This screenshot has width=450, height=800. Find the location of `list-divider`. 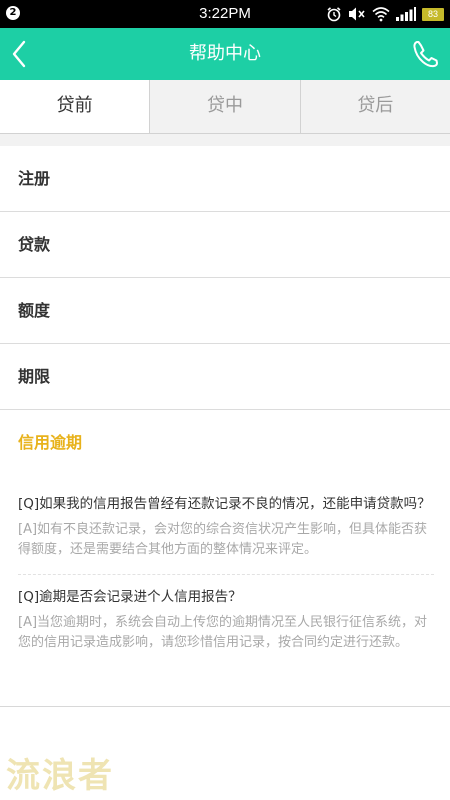

list-divider is located at coordinates (225, 706).